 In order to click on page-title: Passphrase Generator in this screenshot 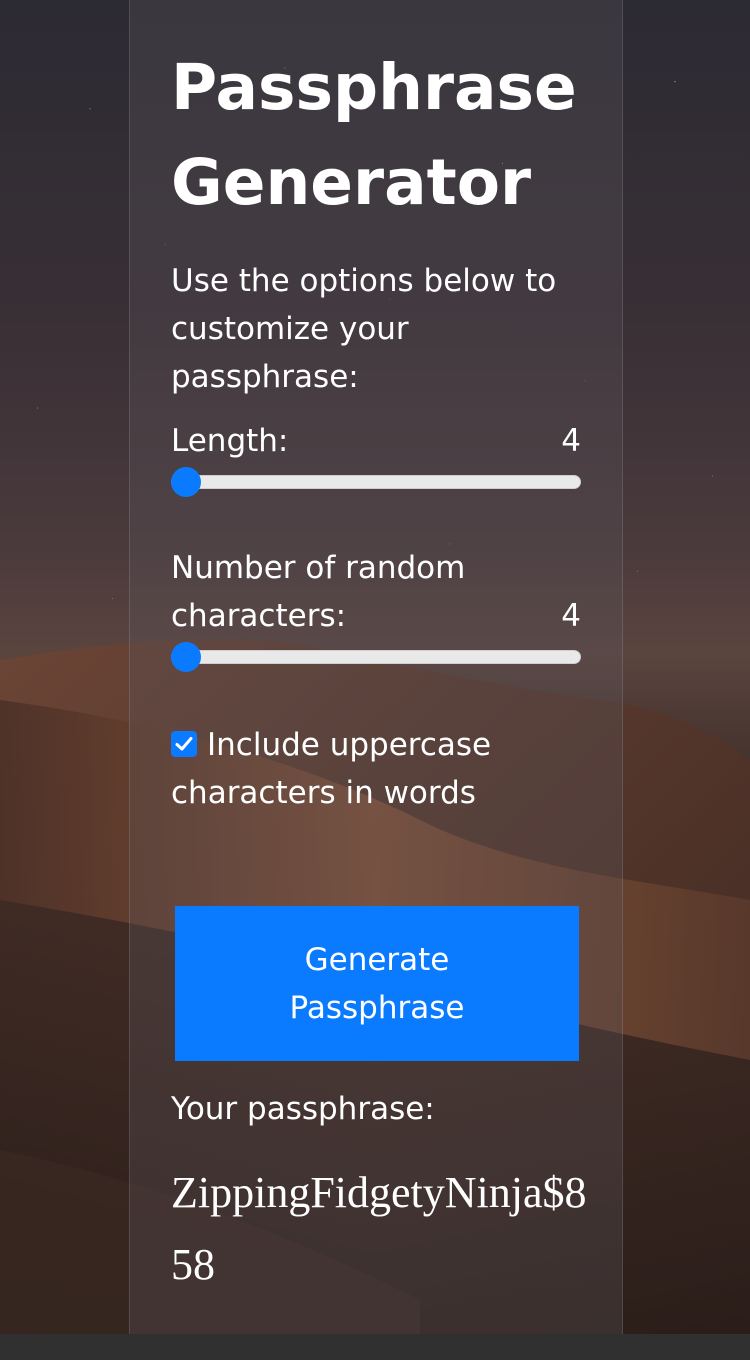, I will do `click(374, 135)`.